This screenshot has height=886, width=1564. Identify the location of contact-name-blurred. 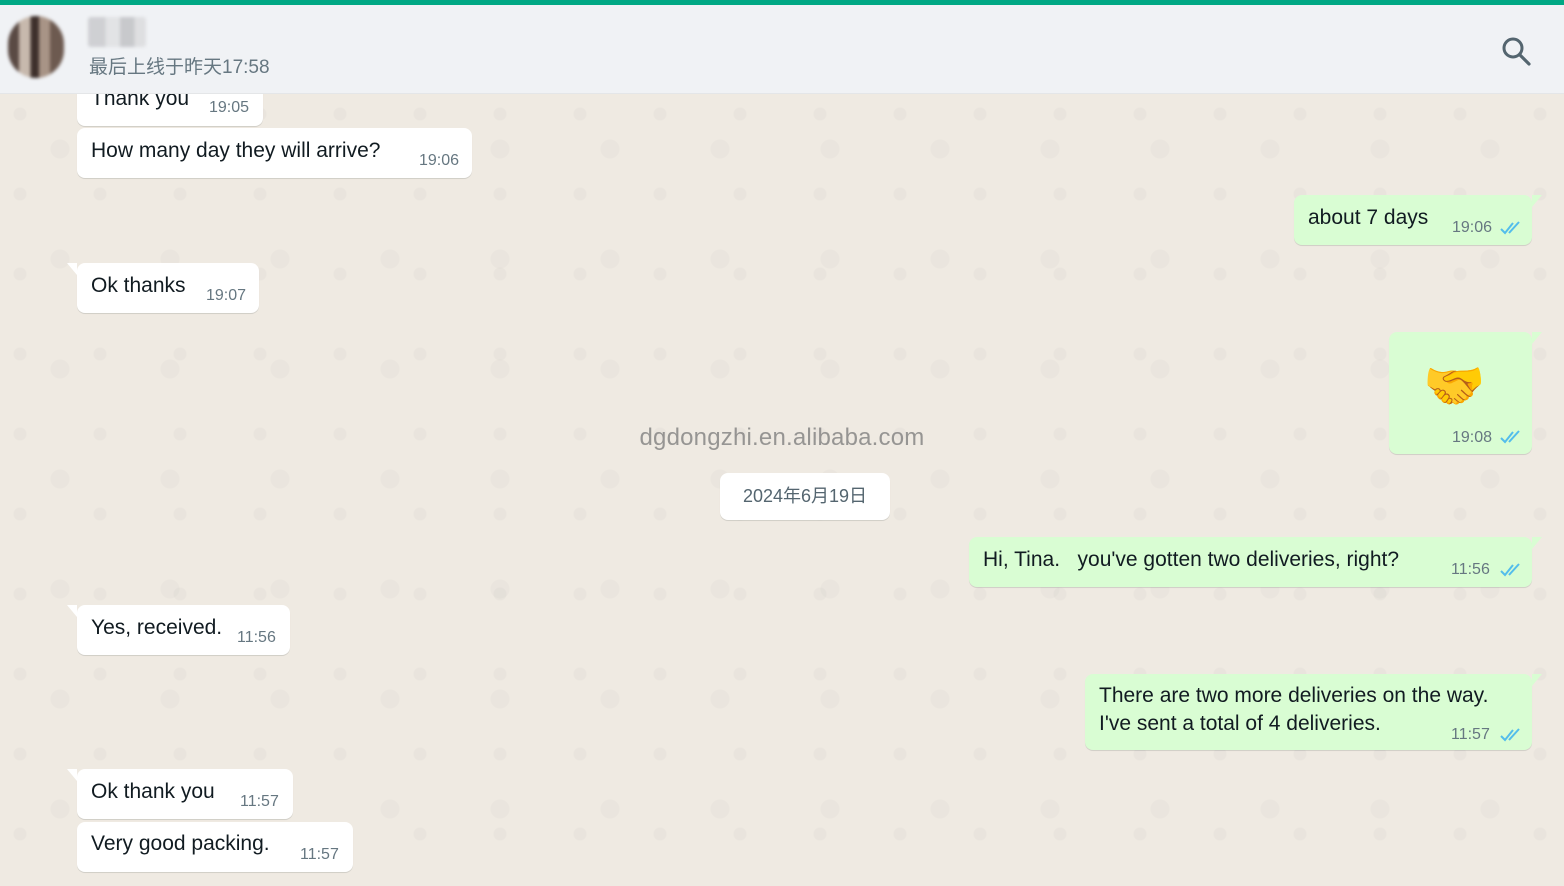
(117, 32).